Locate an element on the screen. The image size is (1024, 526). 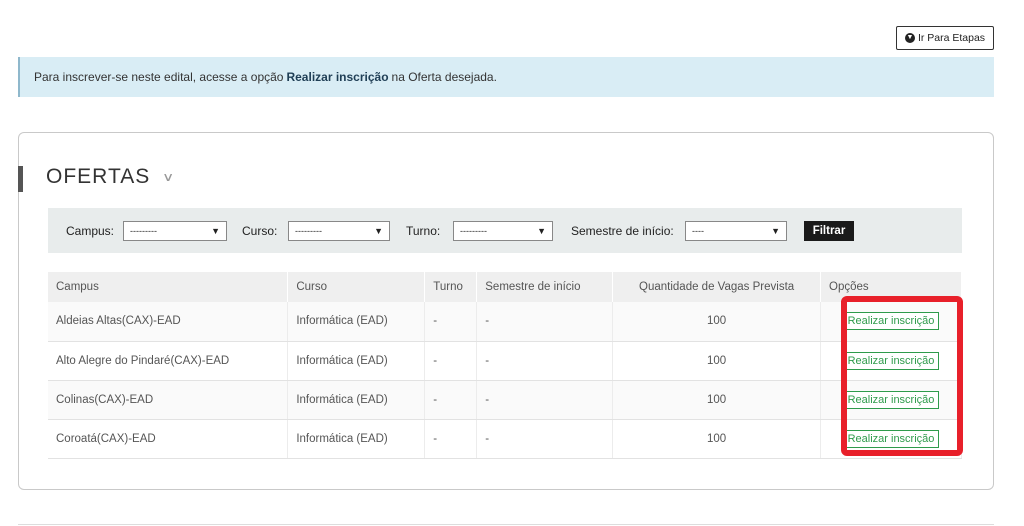
cell-campus: Coroatá(CAX)-EAD is located at coordinates (168, 439).